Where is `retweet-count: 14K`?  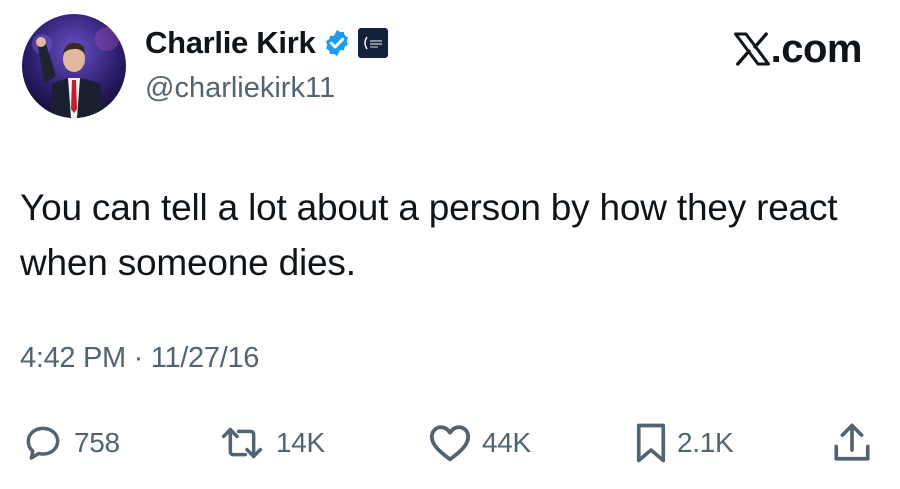 retweet-count: 14K is located at coordinates (300, 442).